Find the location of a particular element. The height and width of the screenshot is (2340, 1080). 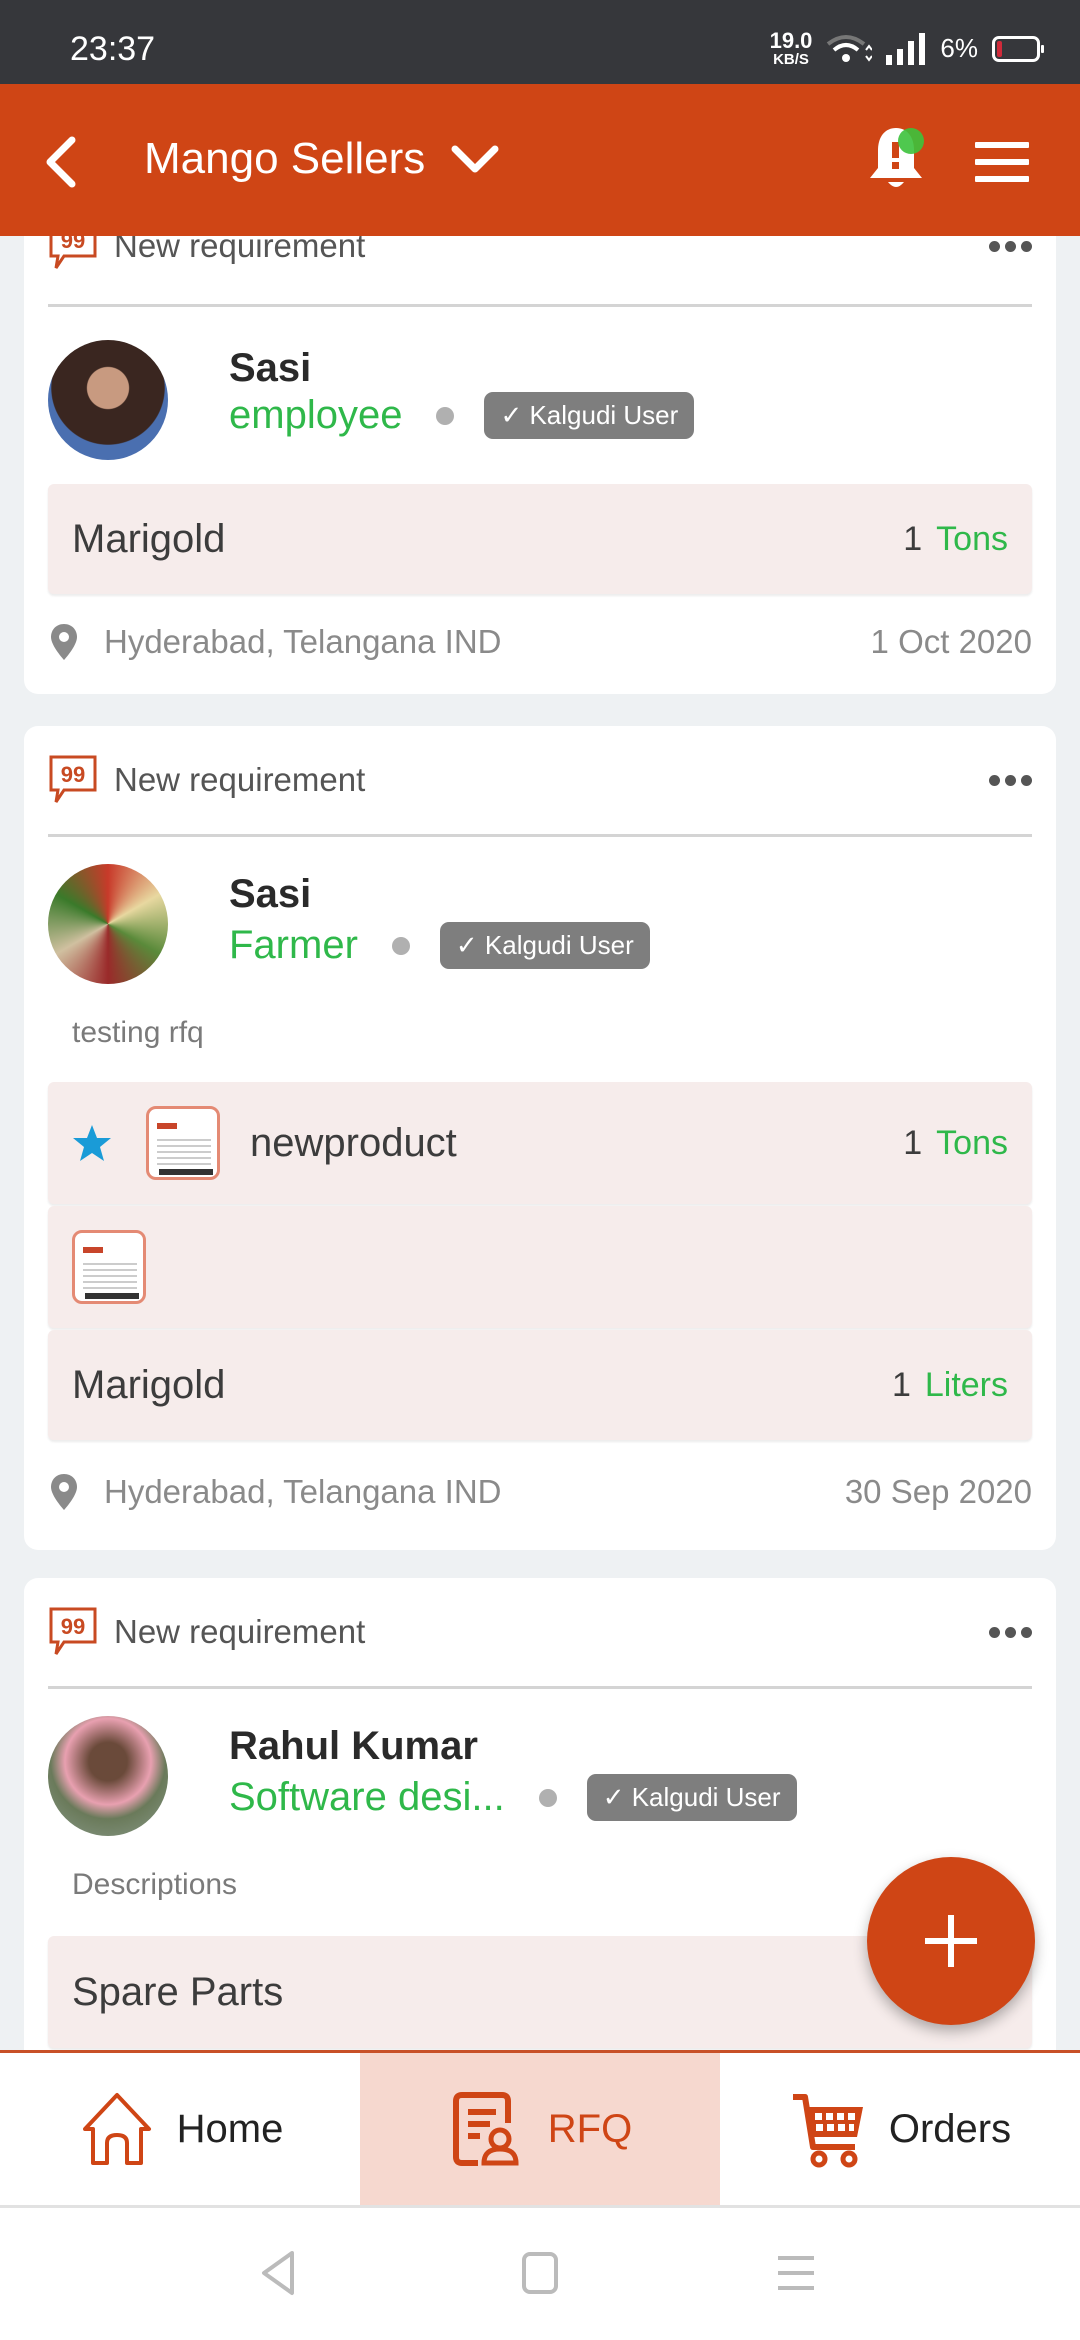

requirement-description: Descriptions is located at coordinates (155, 1884).